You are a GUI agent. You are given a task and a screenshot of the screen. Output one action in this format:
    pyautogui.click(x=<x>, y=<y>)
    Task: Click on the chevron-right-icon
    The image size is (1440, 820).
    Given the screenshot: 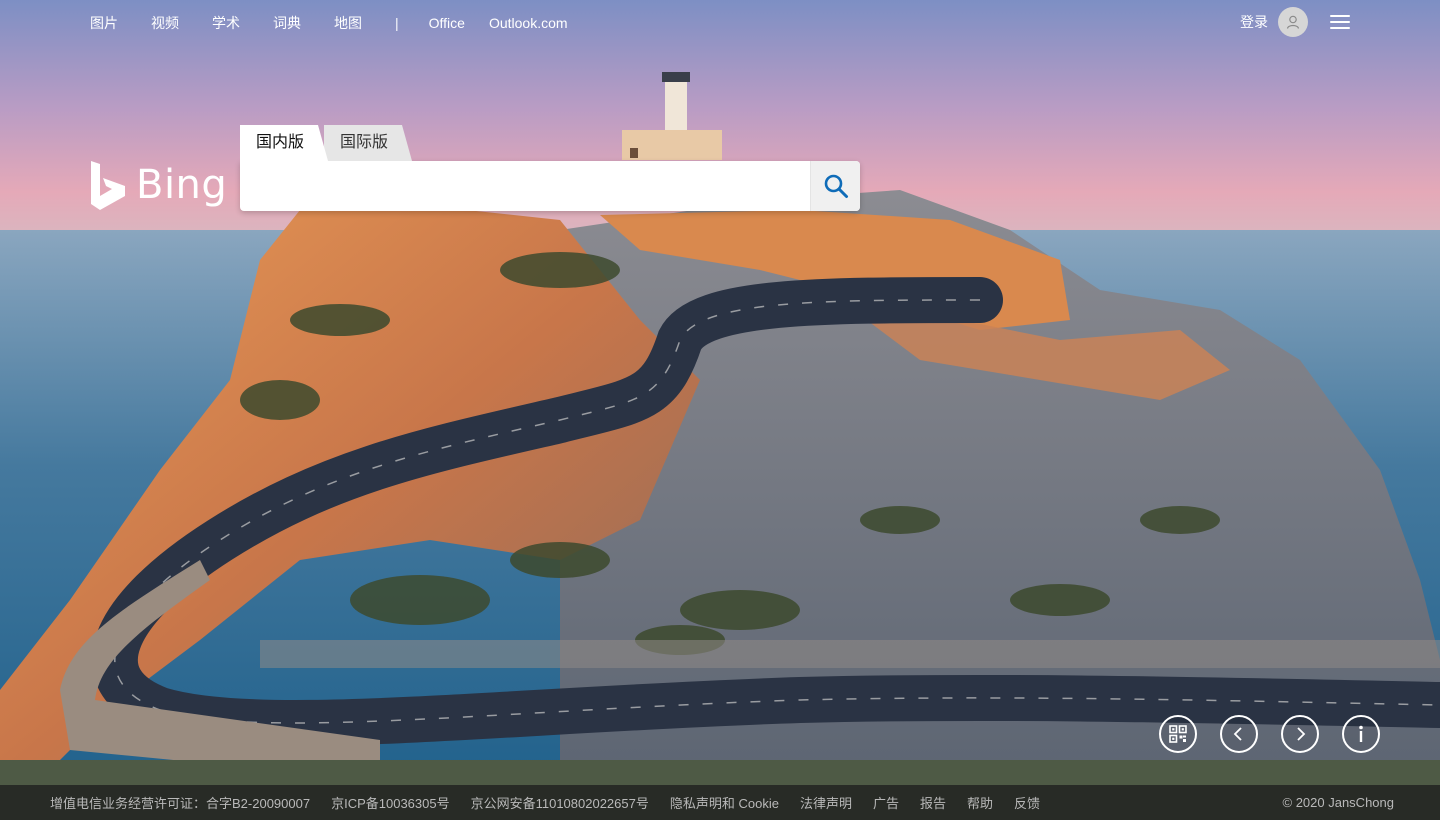 What is the action you would take?
    pyautogui.click(x=1301, y=734)
    